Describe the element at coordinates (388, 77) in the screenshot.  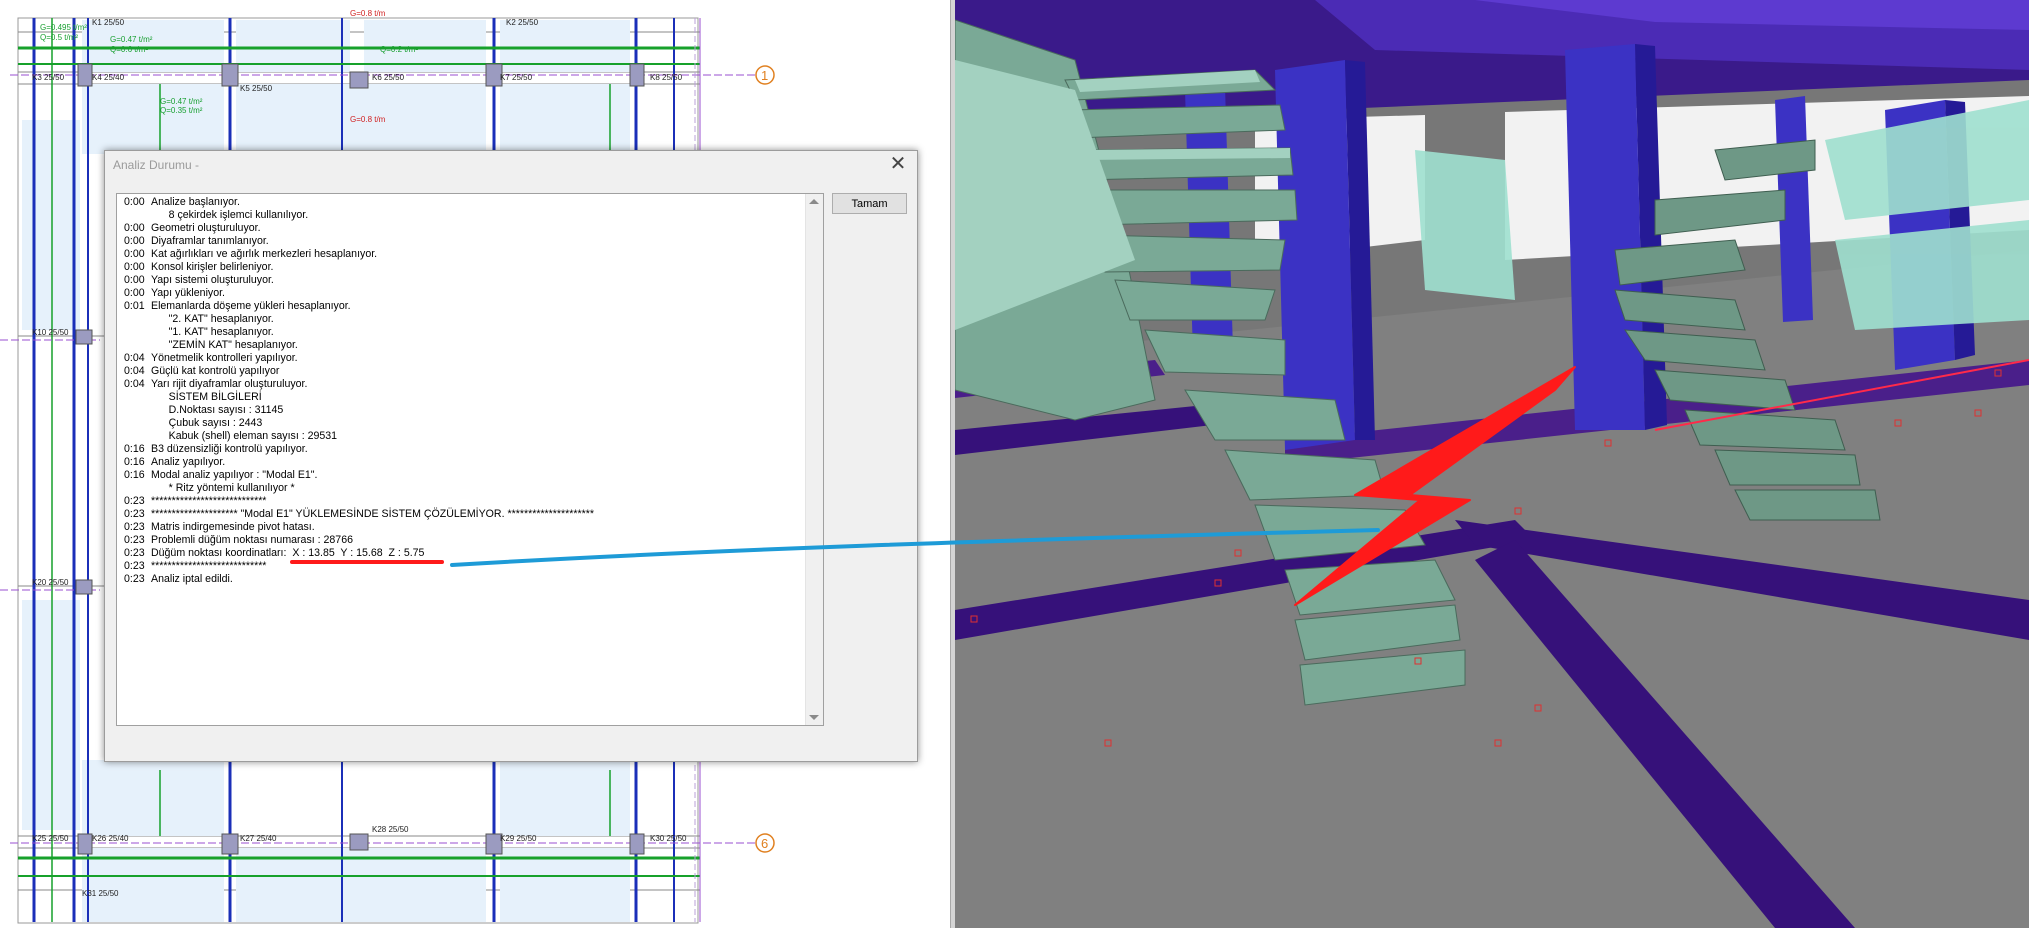
I see `beam-label: K6 25/50` at that location.